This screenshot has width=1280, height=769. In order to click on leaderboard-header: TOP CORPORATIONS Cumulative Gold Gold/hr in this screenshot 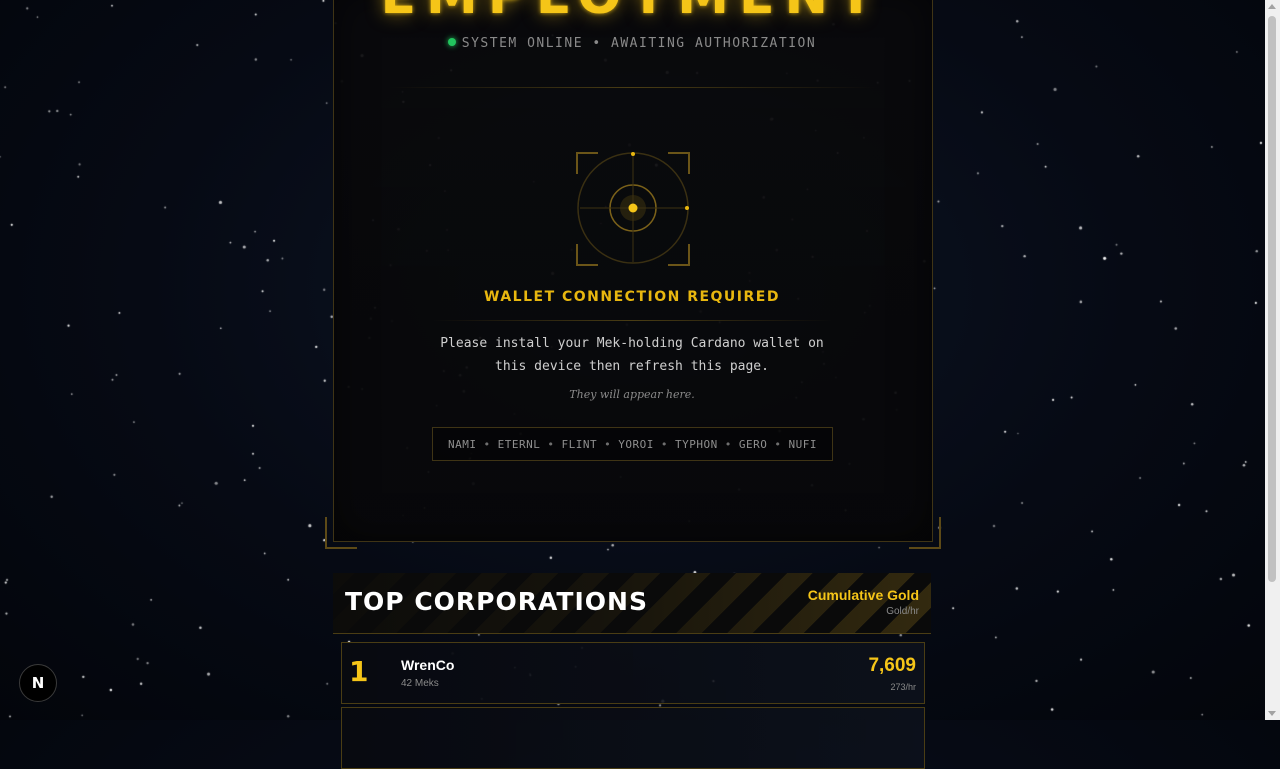, I will do `click(632, 603)`.